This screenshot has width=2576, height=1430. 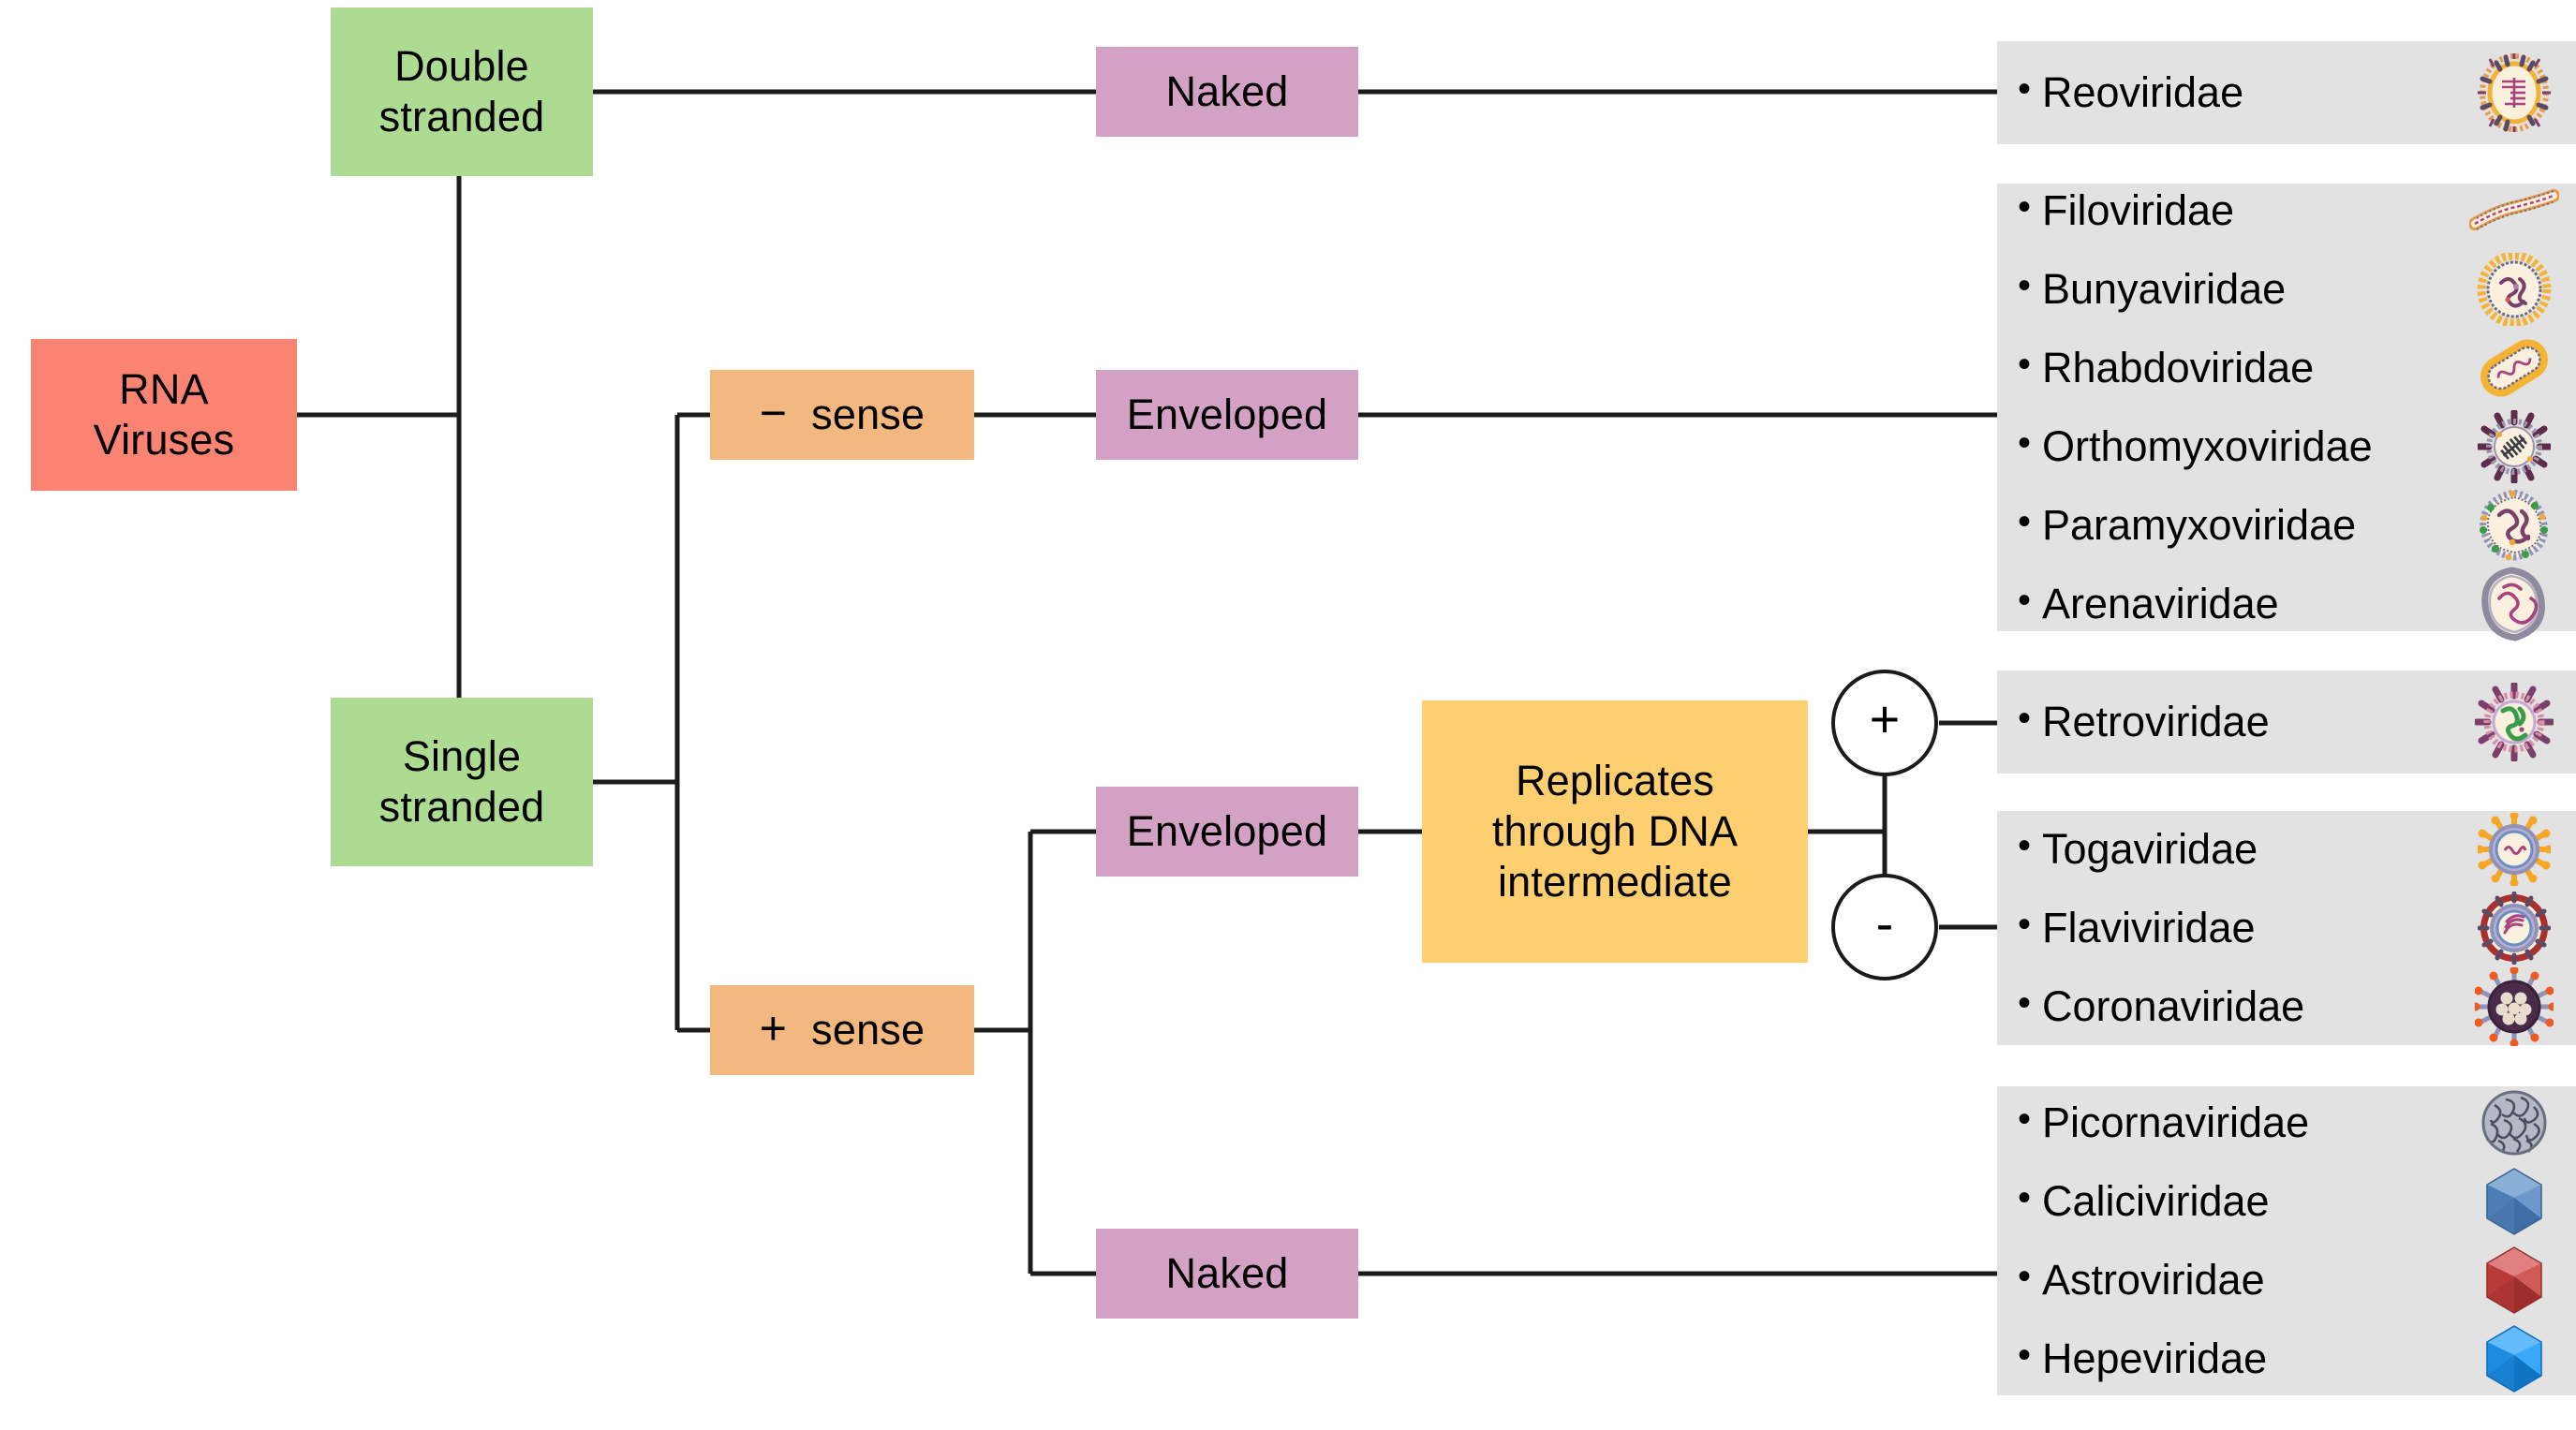 What do you see at coordinates (2156, 721) in the screenshot?
I see `virus-family-name: Retroviridae` at bounding box center [2156, 721].